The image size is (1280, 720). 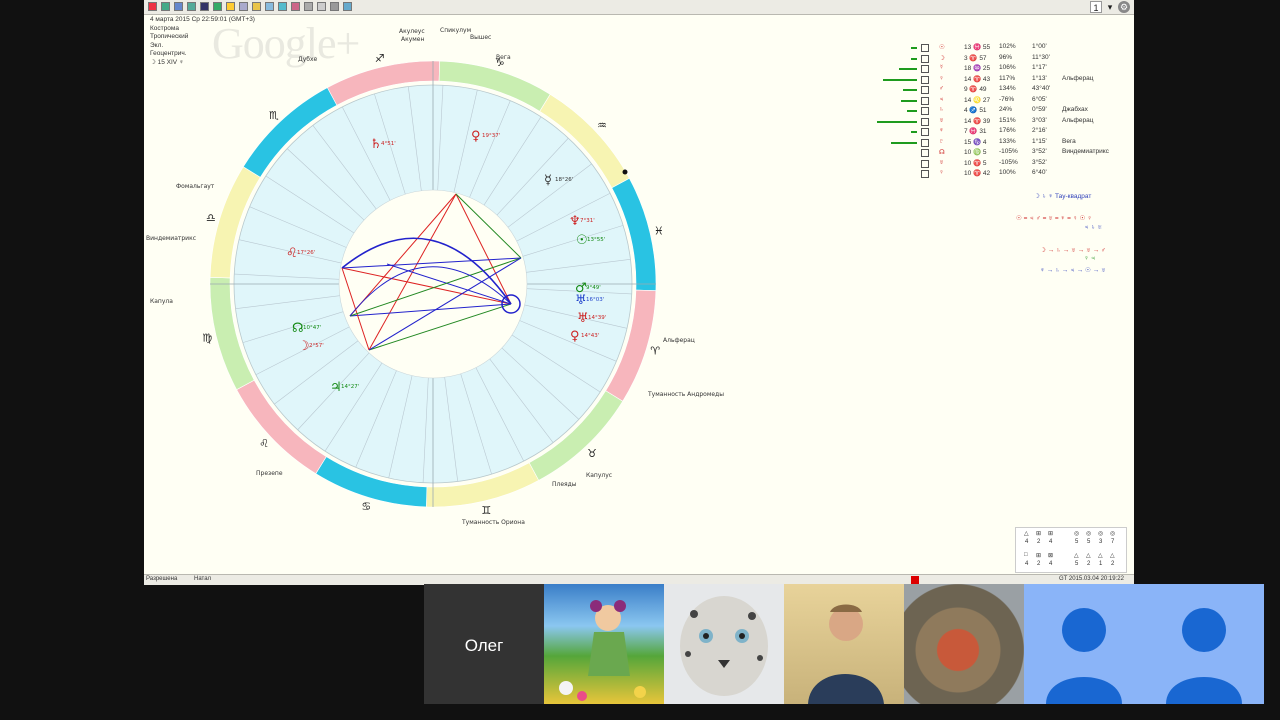 I want to click on aspect-row: ♆ 7 ♓ 31 176% 2°16', so click(x=1005, y=132).